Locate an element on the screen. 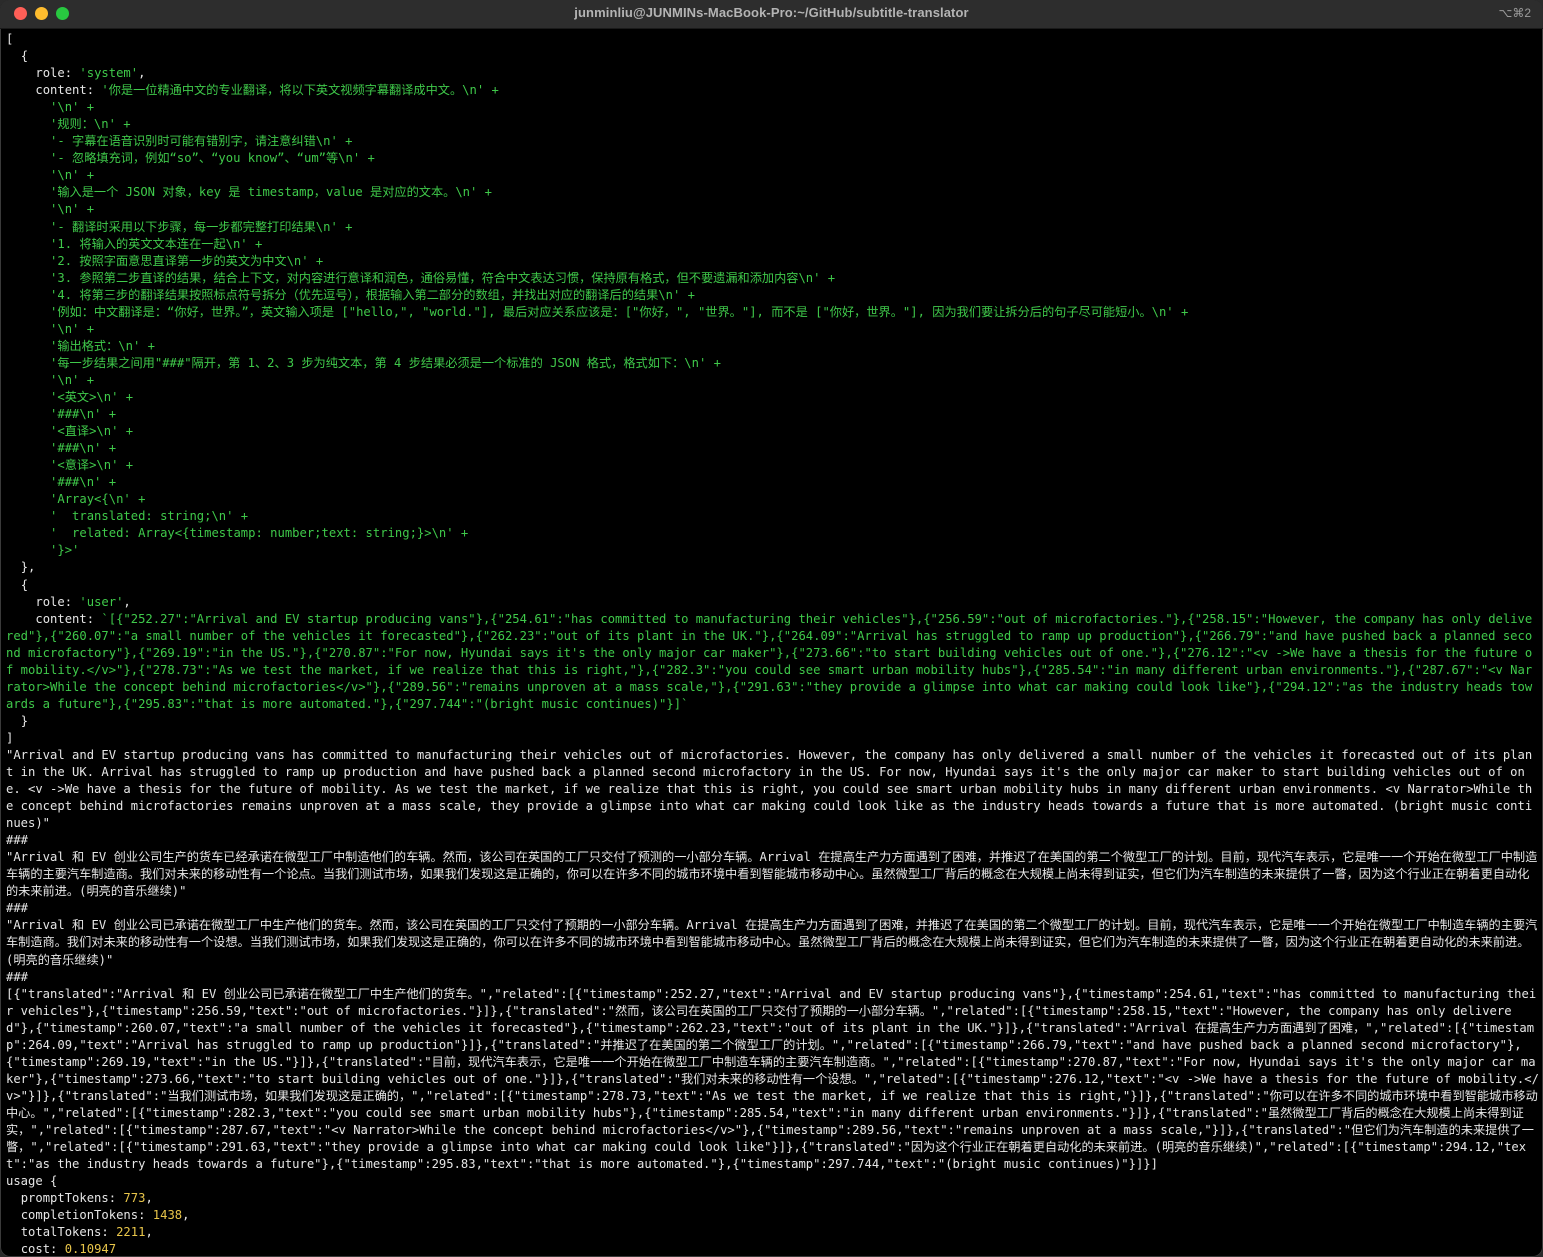 This screenshot has height=1257, width=1543. array-close: ] is located at coordinates (10, 737).